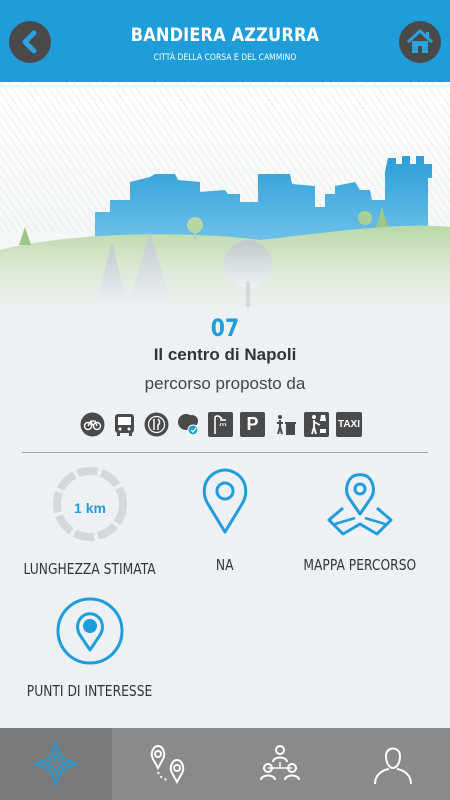 This screenshot has height=800, width=450. What do you see at coordinates (156, 424) in the screenshot?
I see `restaurant-icon` at bounding box center [156, 424].